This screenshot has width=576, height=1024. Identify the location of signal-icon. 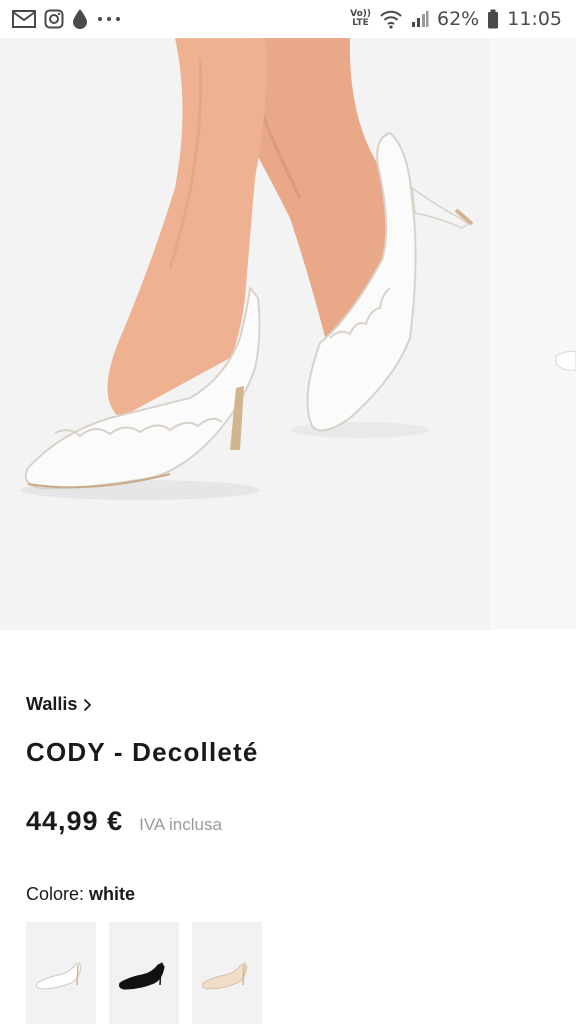
(420, 19).